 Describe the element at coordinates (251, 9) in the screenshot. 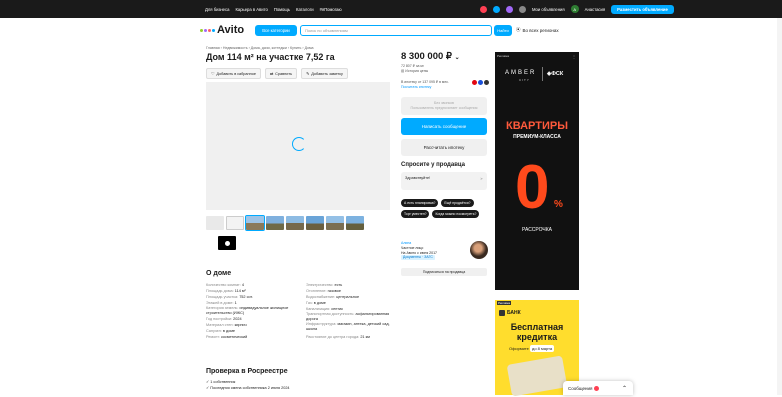

I see `top-link-career: Карьера в Авито` at that location.